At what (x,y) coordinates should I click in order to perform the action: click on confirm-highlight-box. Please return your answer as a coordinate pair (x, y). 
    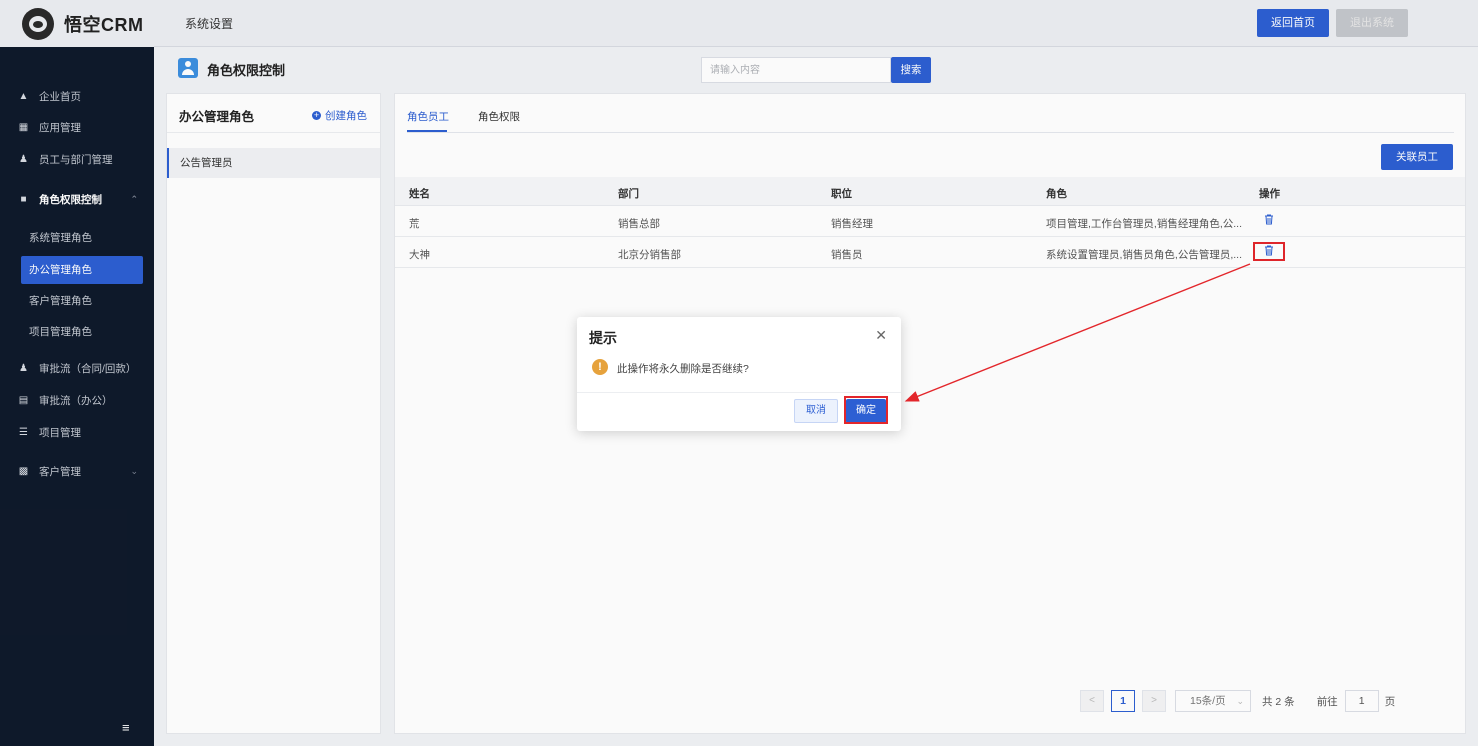
    Looking at the image, I should click on (866, 410).